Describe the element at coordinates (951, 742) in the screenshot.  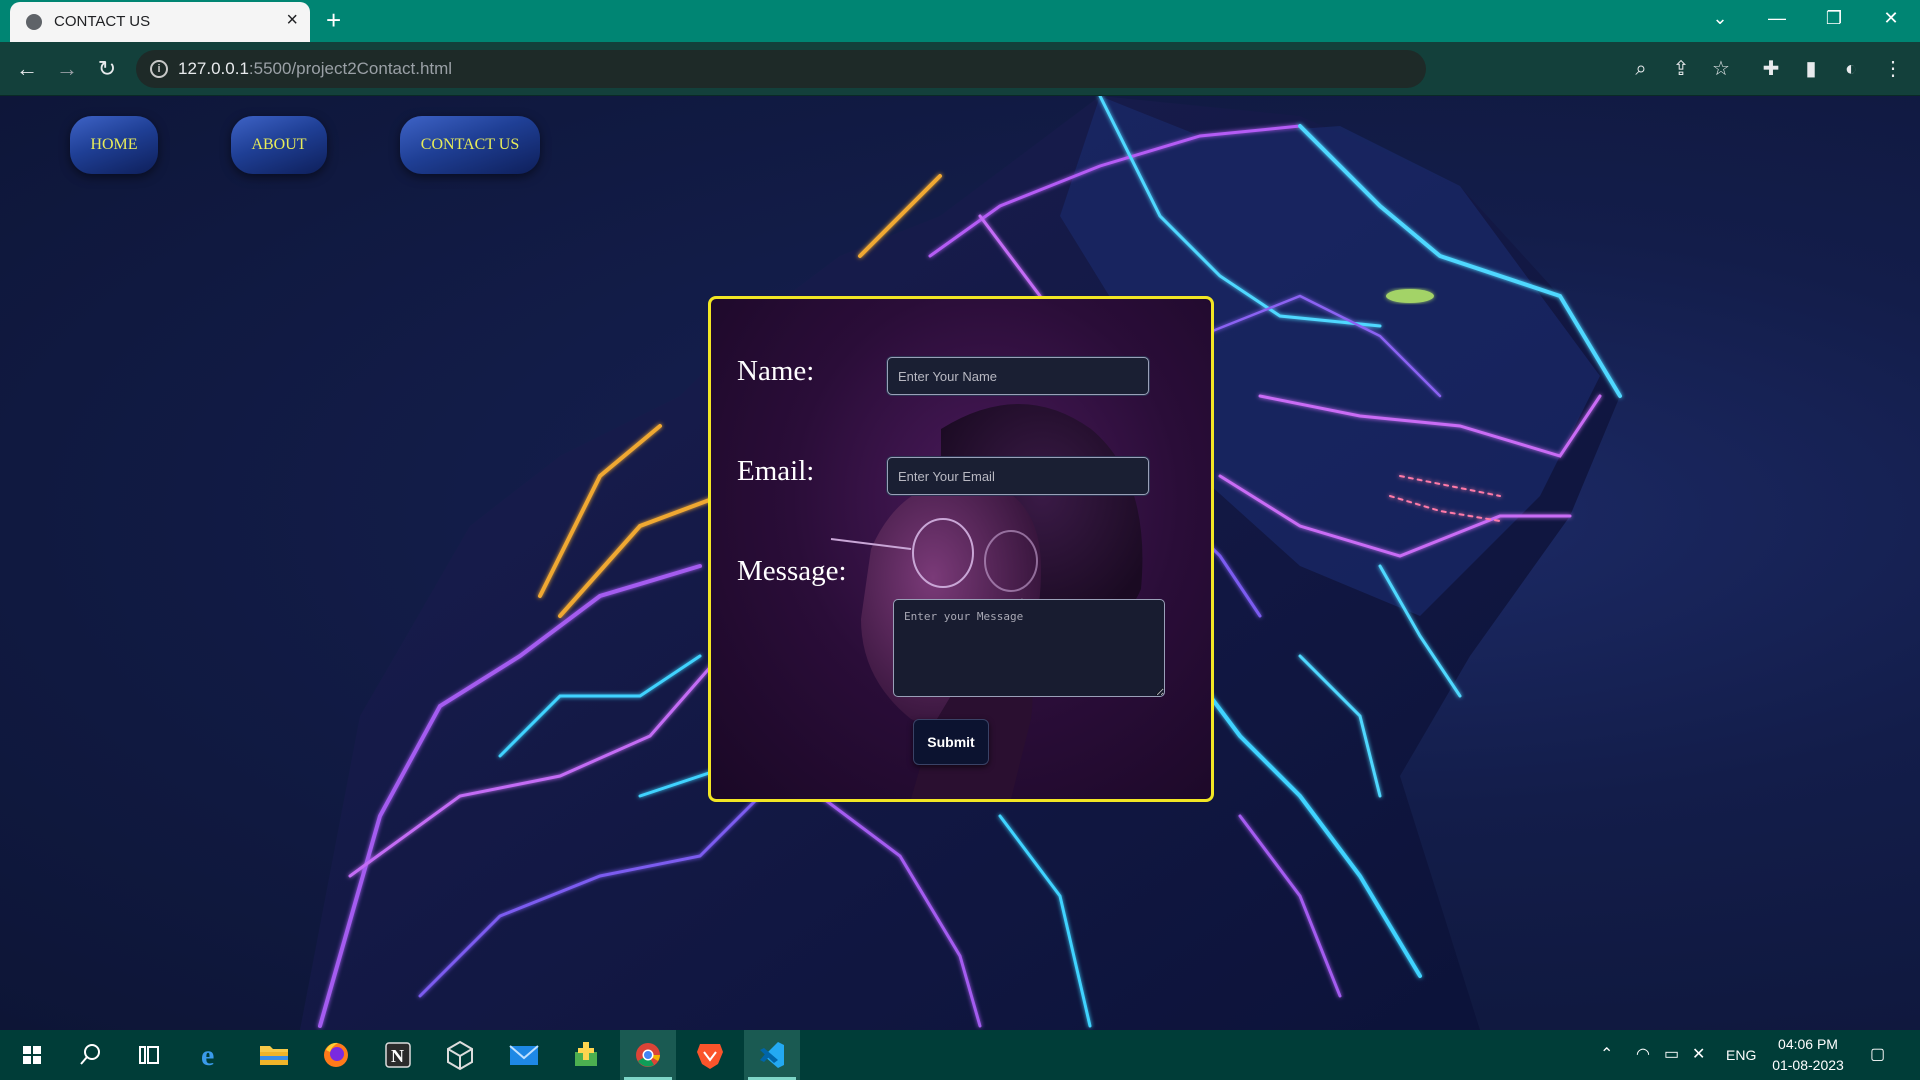
I see `submit-button: Submit` at that location.